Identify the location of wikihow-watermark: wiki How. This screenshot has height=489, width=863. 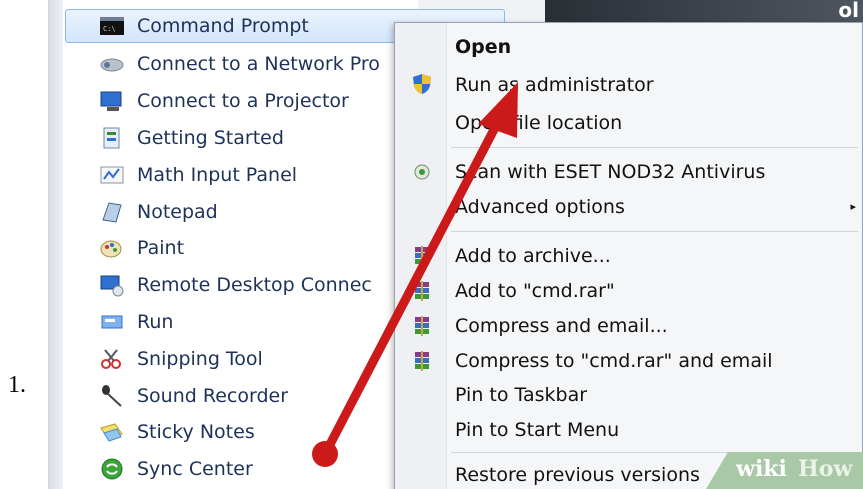
(784, 470).